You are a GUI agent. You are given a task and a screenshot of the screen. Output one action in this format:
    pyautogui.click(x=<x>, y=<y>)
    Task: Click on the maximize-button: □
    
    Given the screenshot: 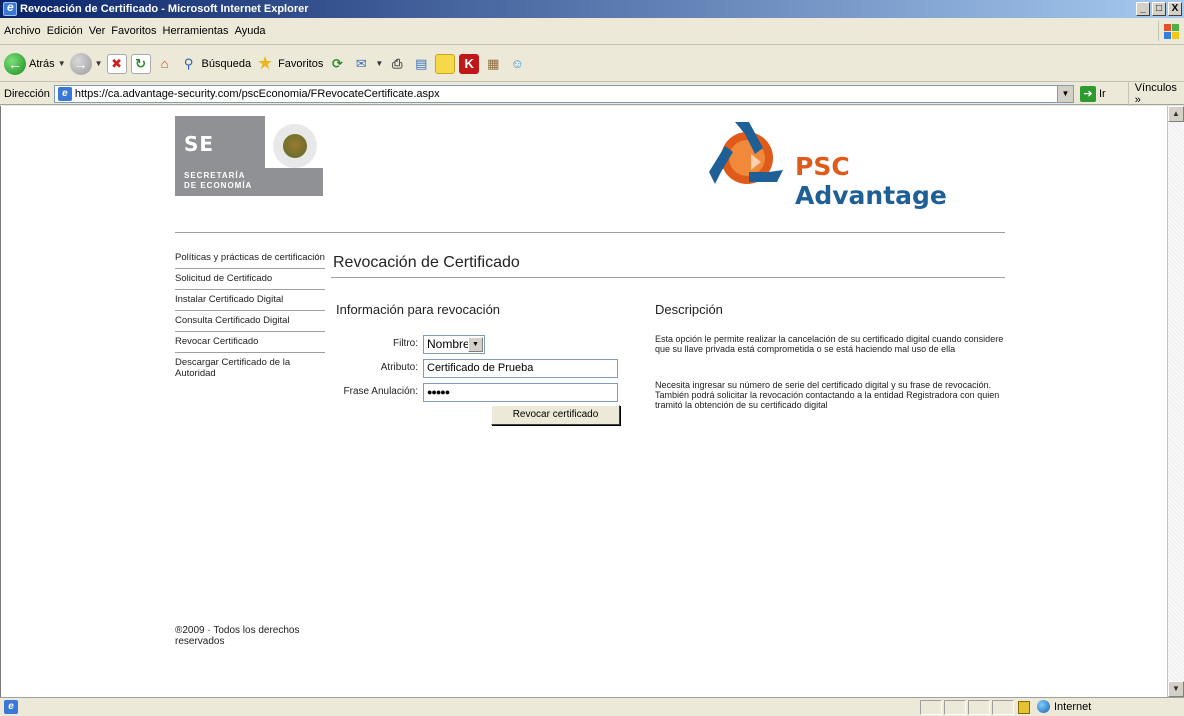 What is the action you would take?
    pyautogui.click(x=1159, y=9)
    